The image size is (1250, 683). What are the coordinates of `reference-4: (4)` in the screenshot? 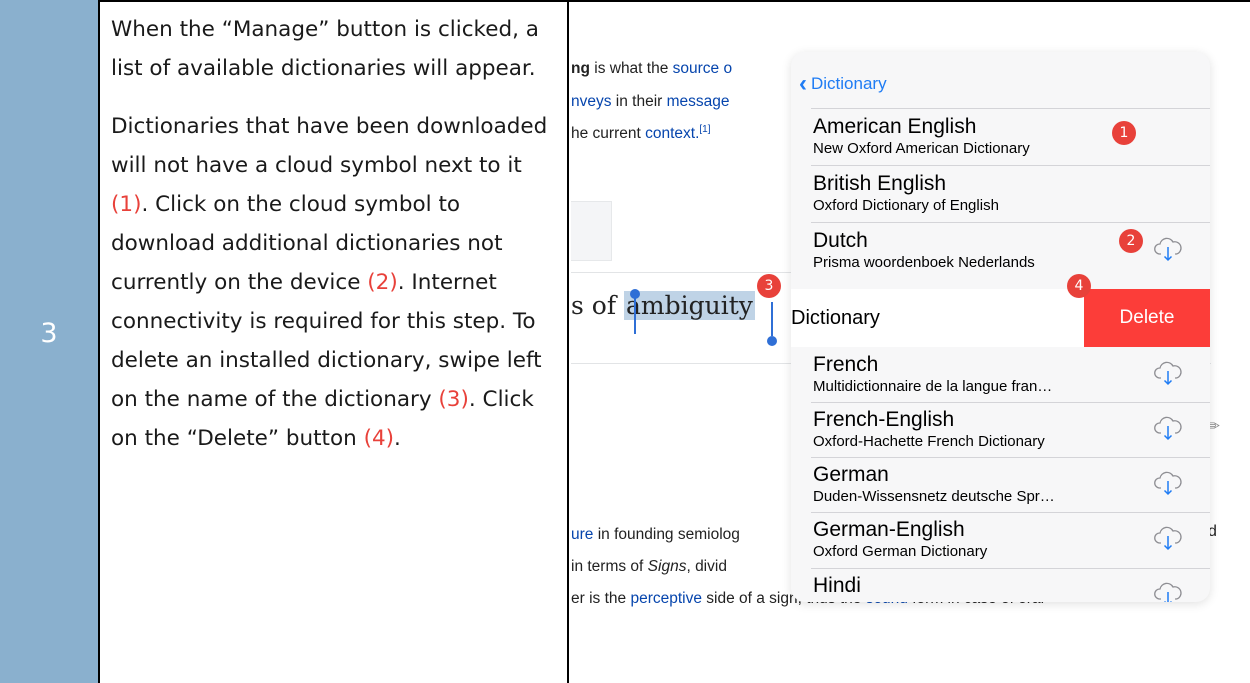 It's located at (379, 438).